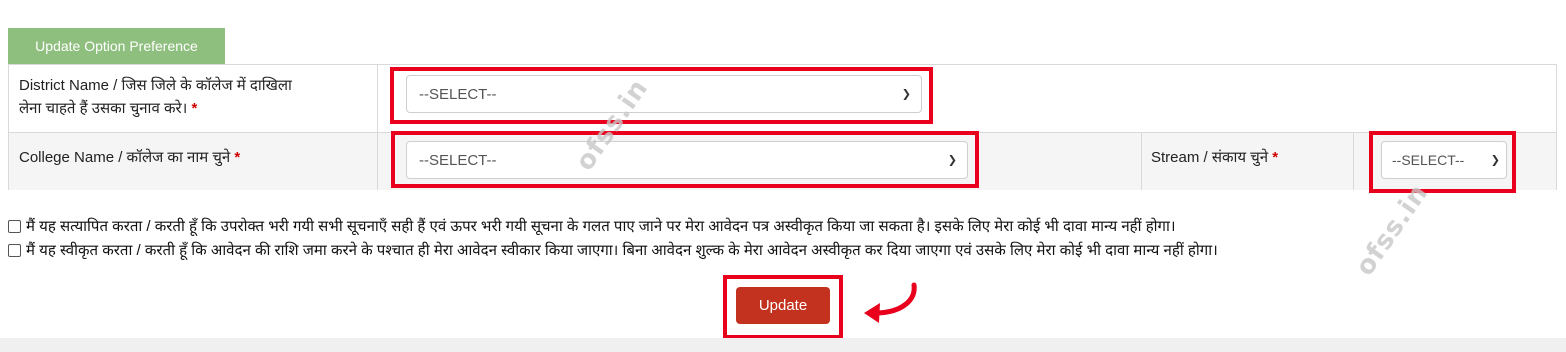  I want to click on college-select: --SELECT-- ❯, so click(687, 160).